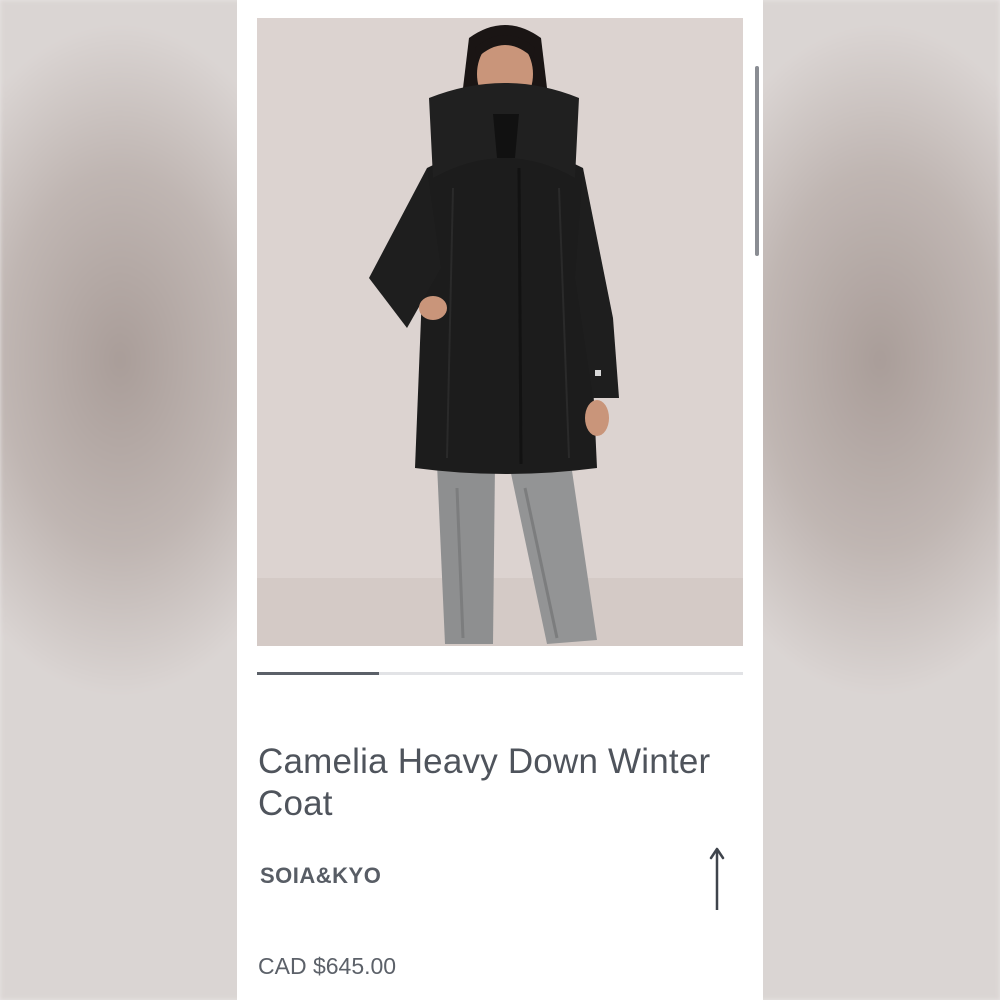 This screenshot has width=1000, height=1000. What do you see at coordinates (500, 673) in the screenshot?
I see `gallery-progress-bar` at bounding box center [500, 673].